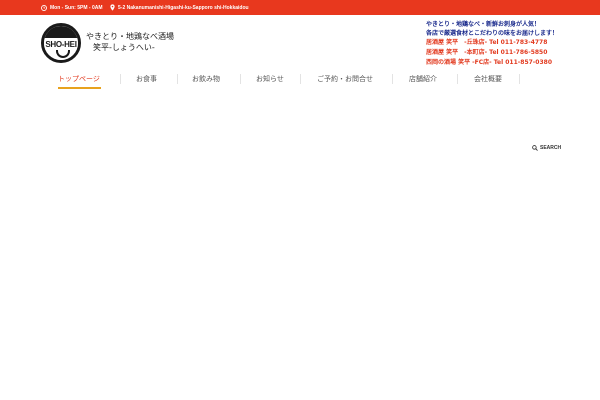  What do you see at coordinates (551, 148) in the screenshot?
I see `search-label: SEARCH` at bounding box center [551, 148].